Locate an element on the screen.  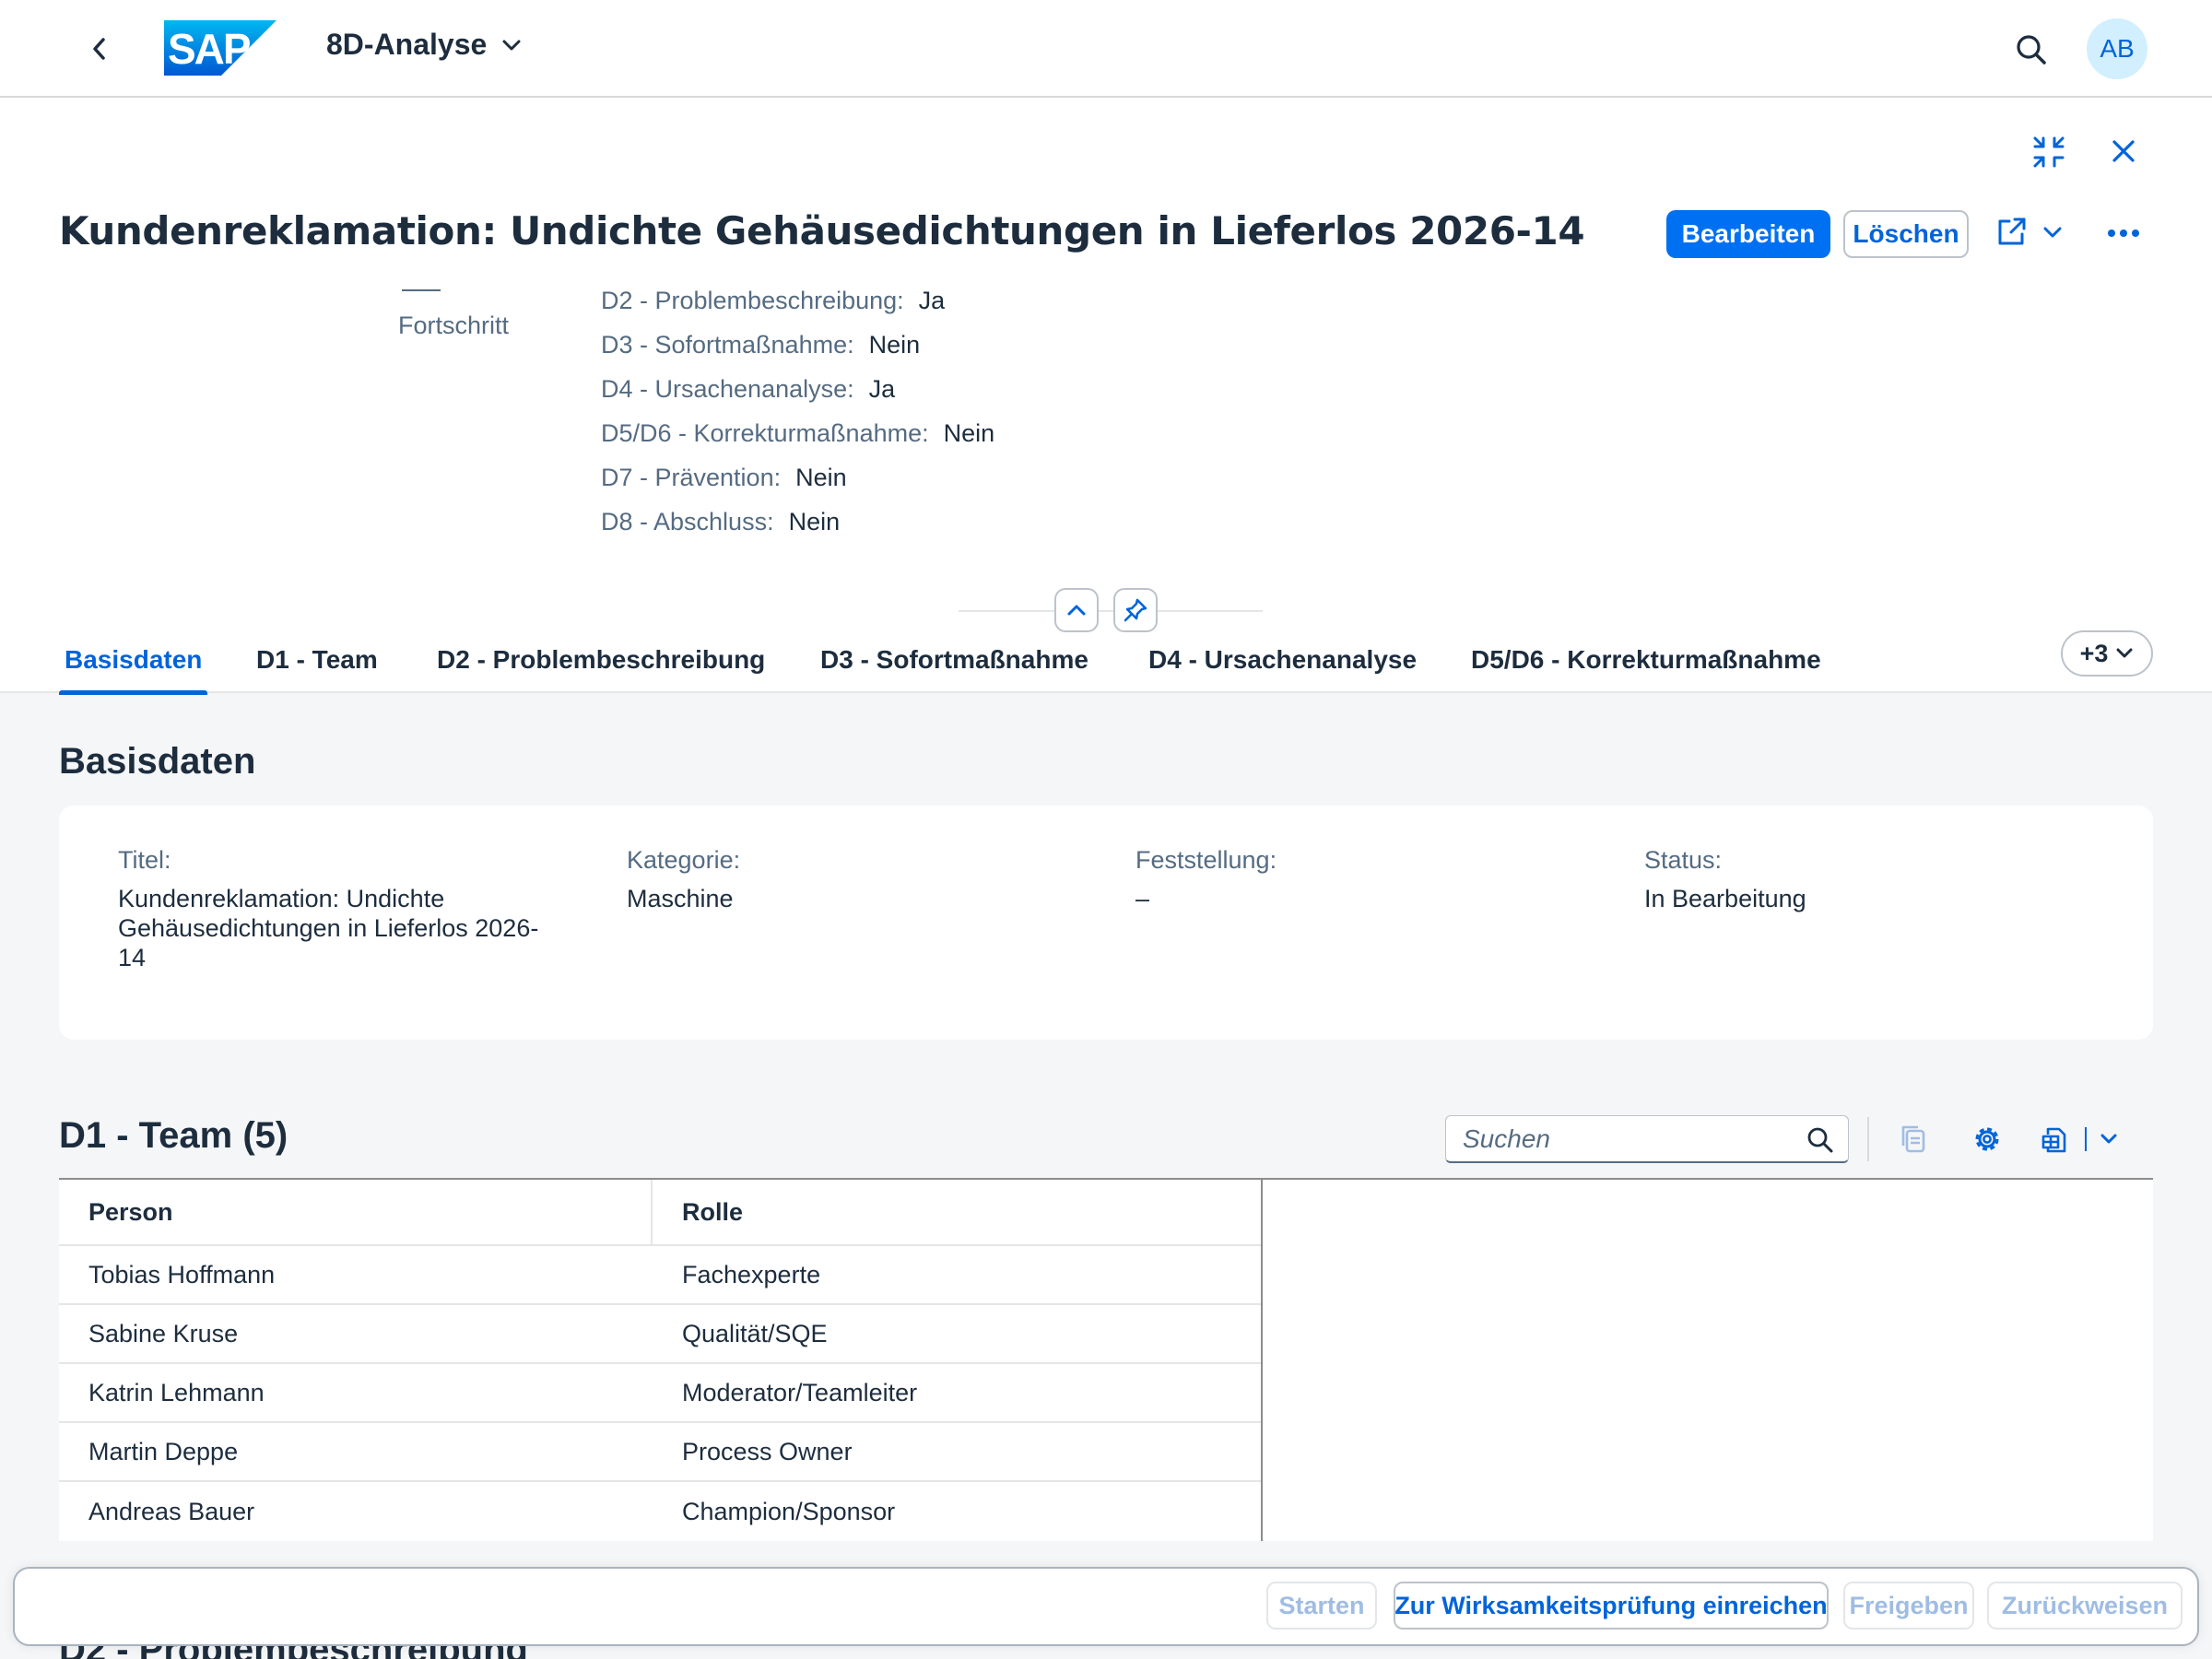
field-value: In Bearbeitung is located at coordinates (1725, 898).